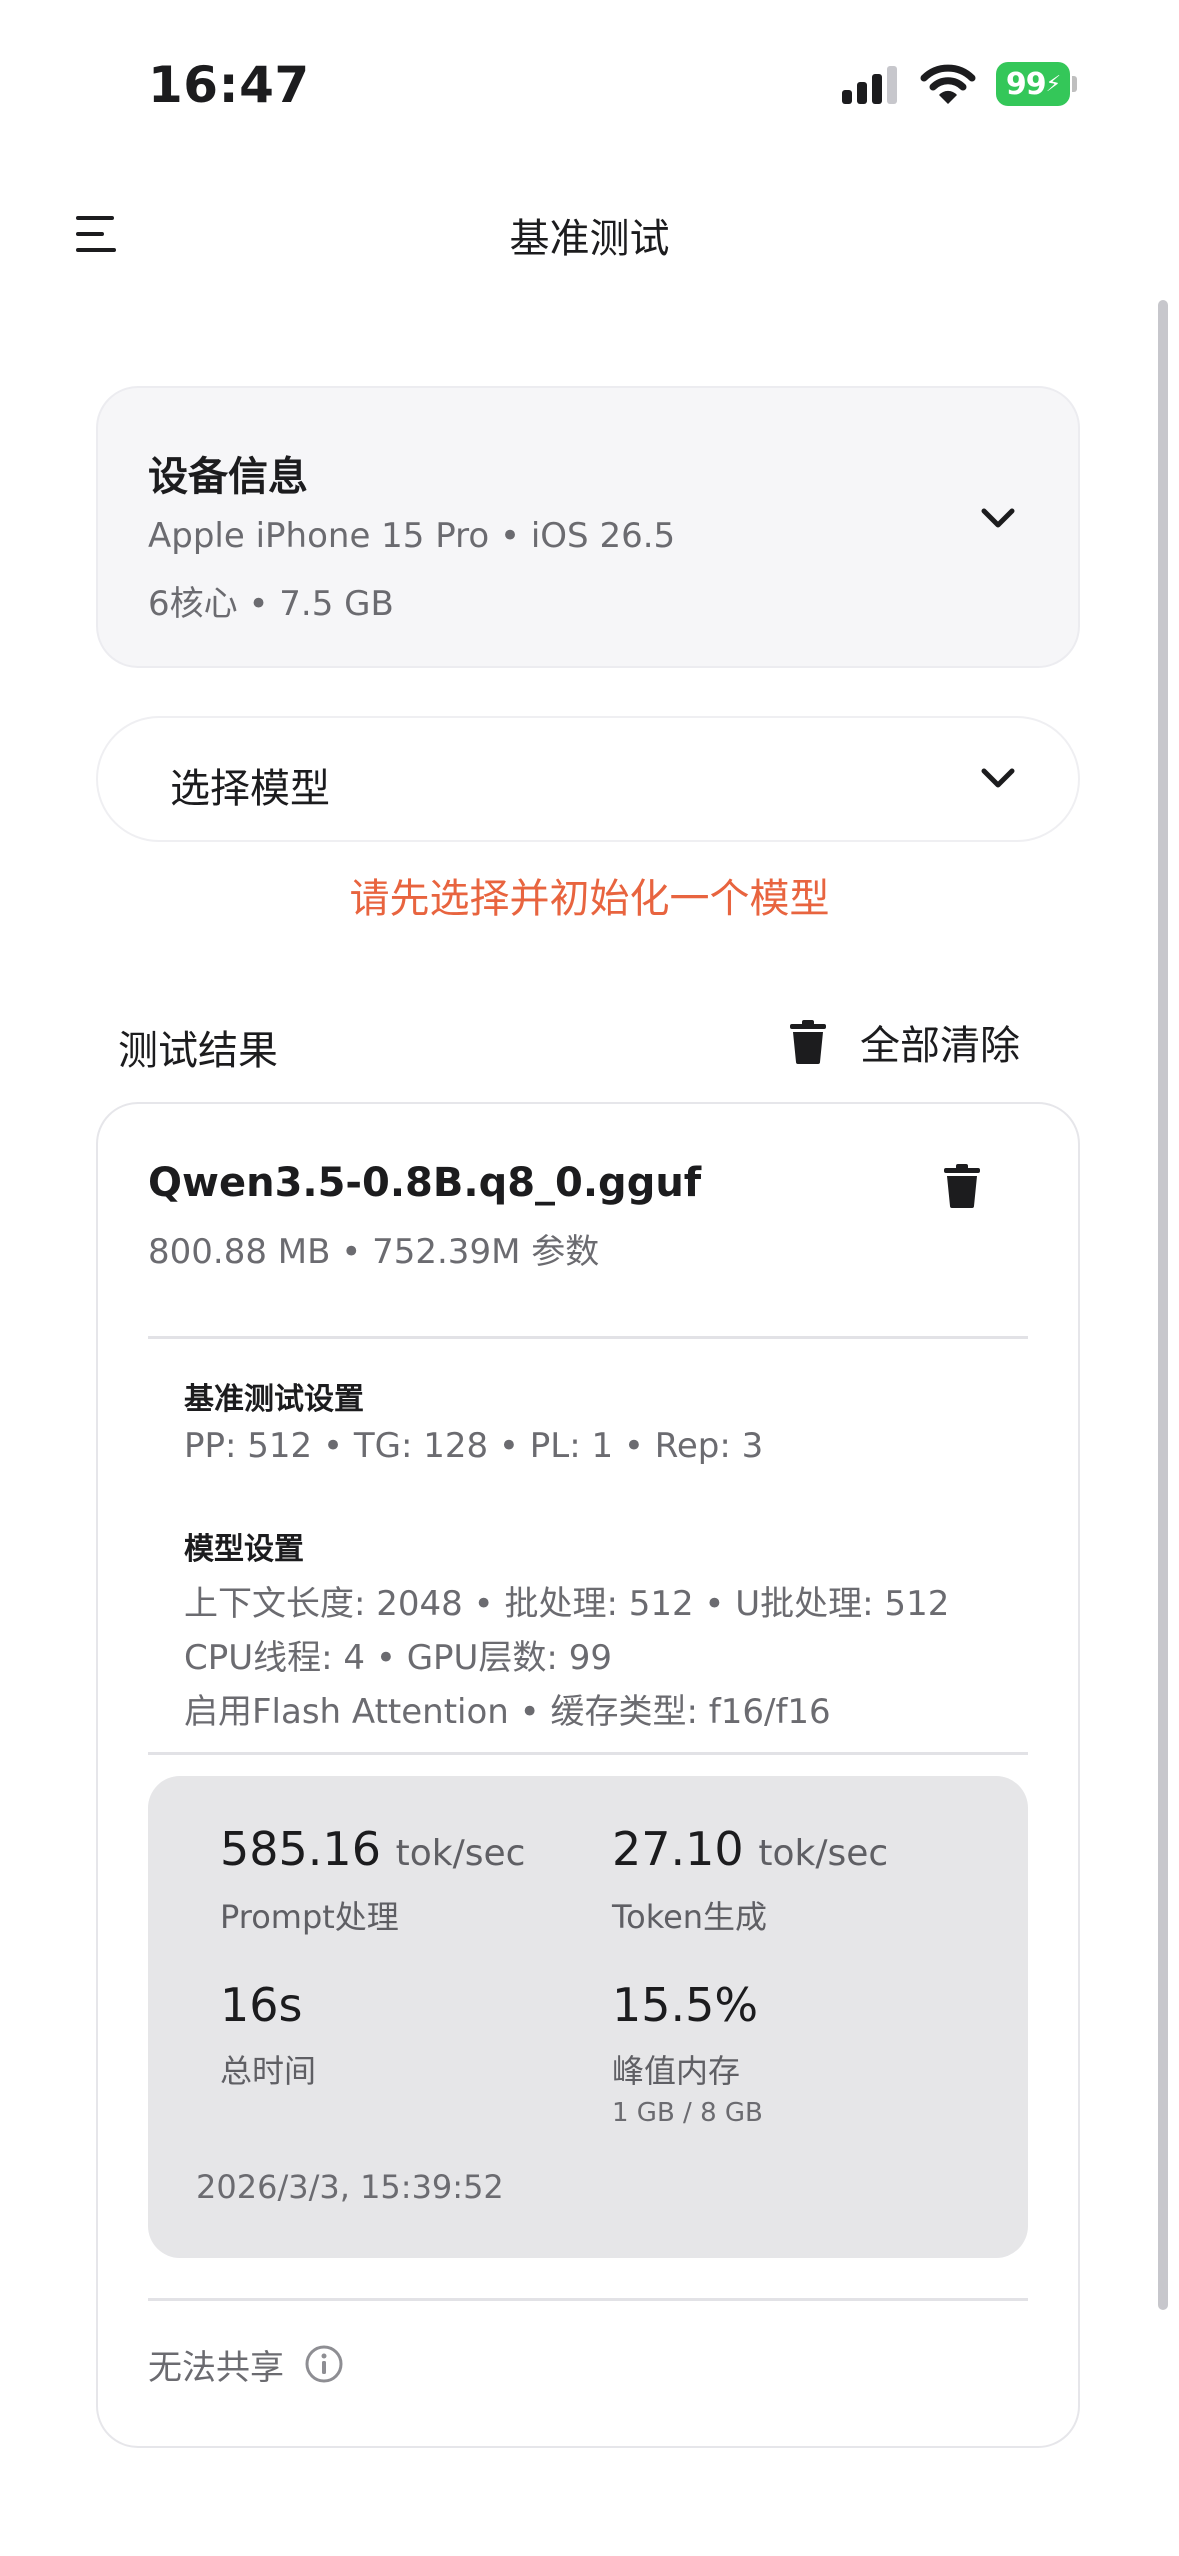 The height and width of the screenshot is (2556, 1179). I want to click on token-generation-label: Token生成, so click(690, 1917).